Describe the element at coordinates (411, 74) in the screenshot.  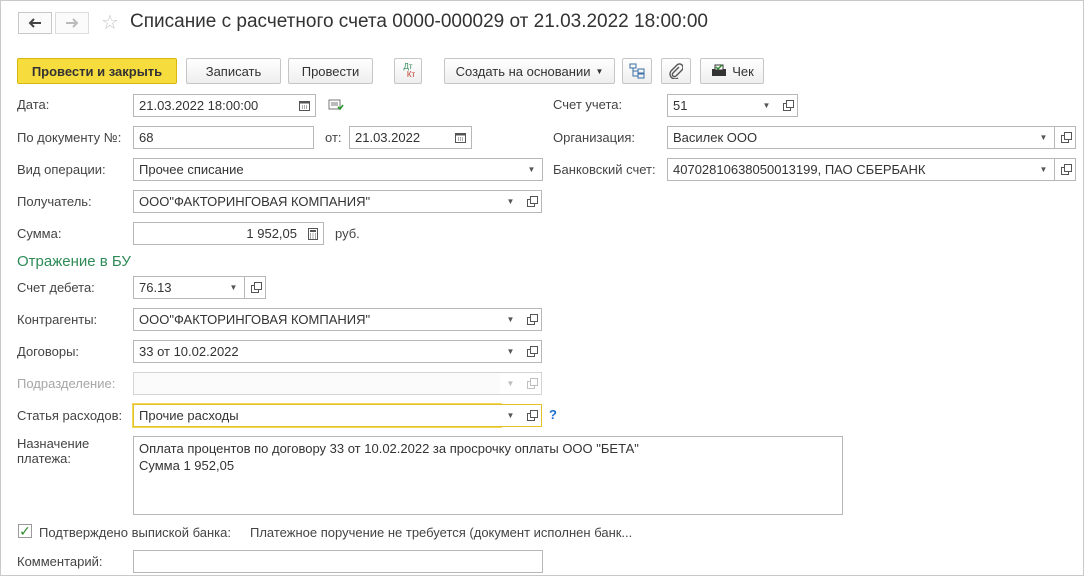
I see `dt-kt-icon-bottom: Кт` at that location.